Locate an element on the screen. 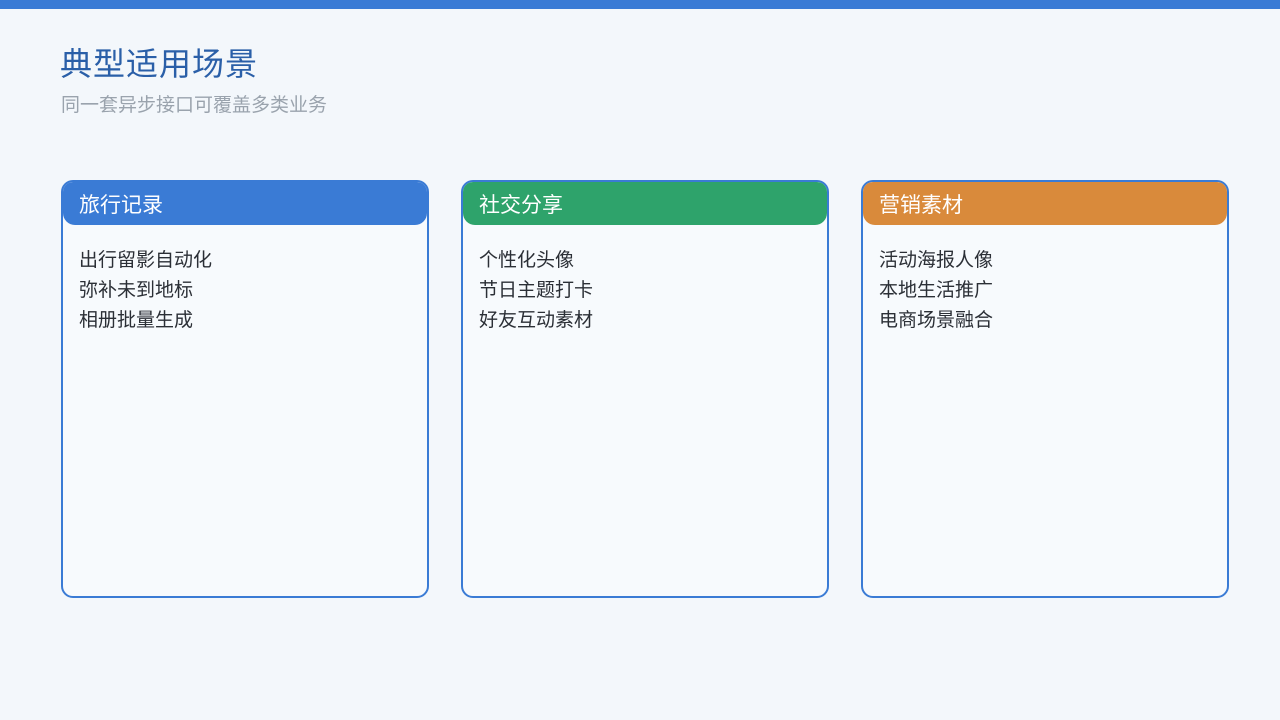 The height and width of the screenshot is (720, 1280). card-header: 社交分享 is located at coordinates (645, 203).